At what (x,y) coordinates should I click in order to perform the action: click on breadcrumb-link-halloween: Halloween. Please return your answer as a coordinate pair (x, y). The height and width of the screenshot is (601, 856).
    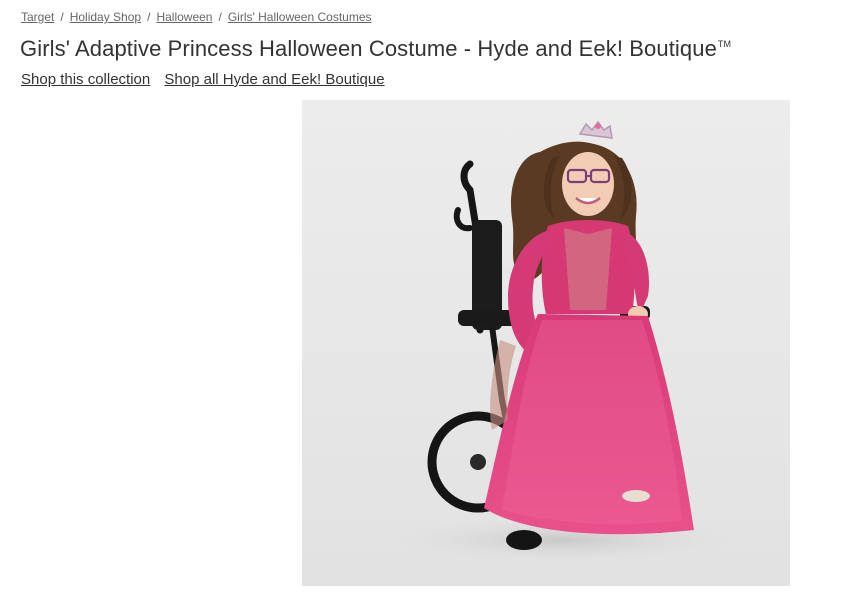
    Looking at the image, I should click on (184, 17).